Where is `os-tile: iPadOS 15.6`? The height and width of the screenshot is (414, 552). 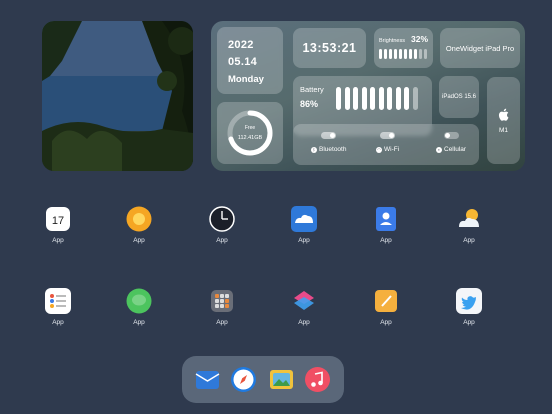 os-tile: iPadOS 15.6 is located at coordinates (459, 97).